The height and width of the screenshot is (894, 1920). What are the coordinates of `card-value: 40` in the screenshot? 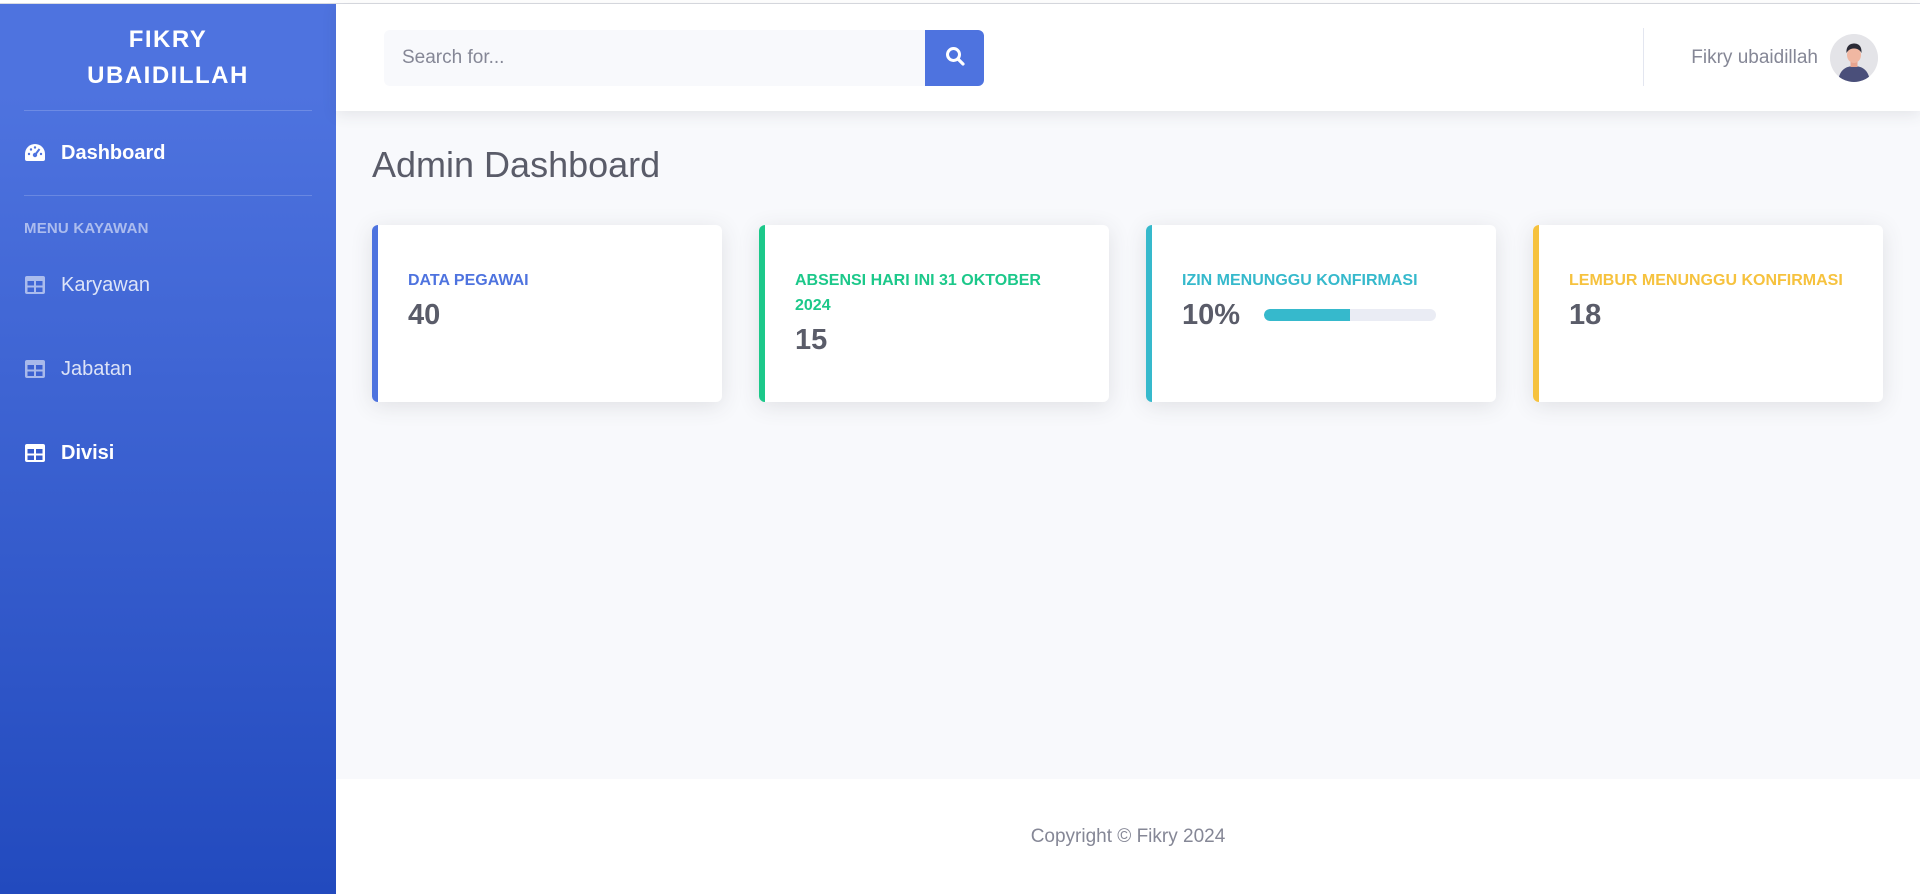 It's located at (424, 315).